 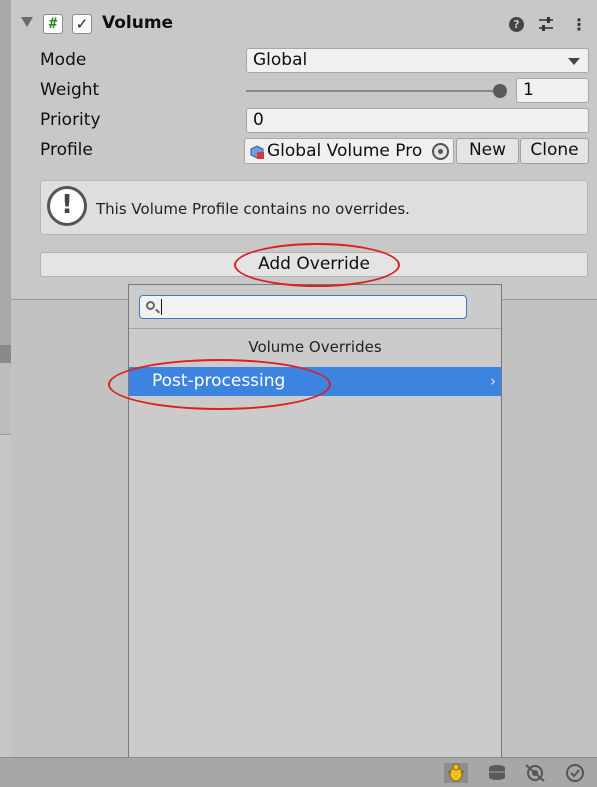 I want to click on left-edge-panel, so click(x=5, y=393).